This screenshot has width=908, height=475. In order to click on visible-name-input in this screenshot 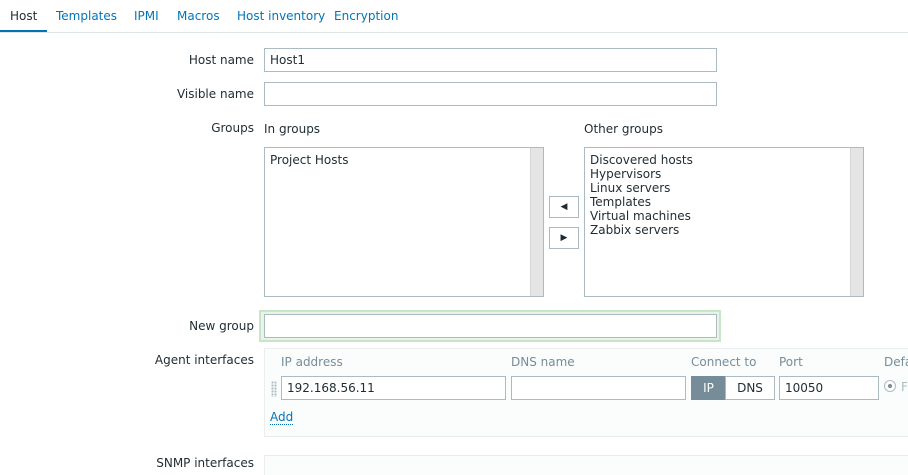, I will do `click(490, 94)`.